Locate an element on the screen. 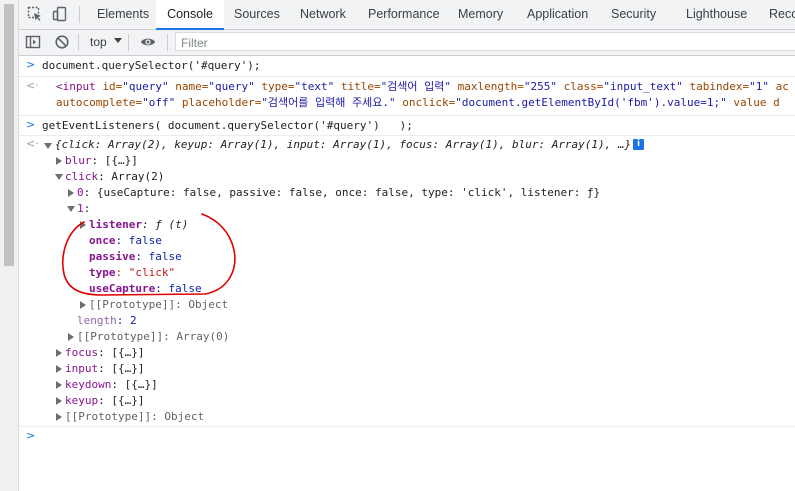 The width and height of the screenshot is (795, 491). console-prompt-line: > is located at coordinates (407, 436).